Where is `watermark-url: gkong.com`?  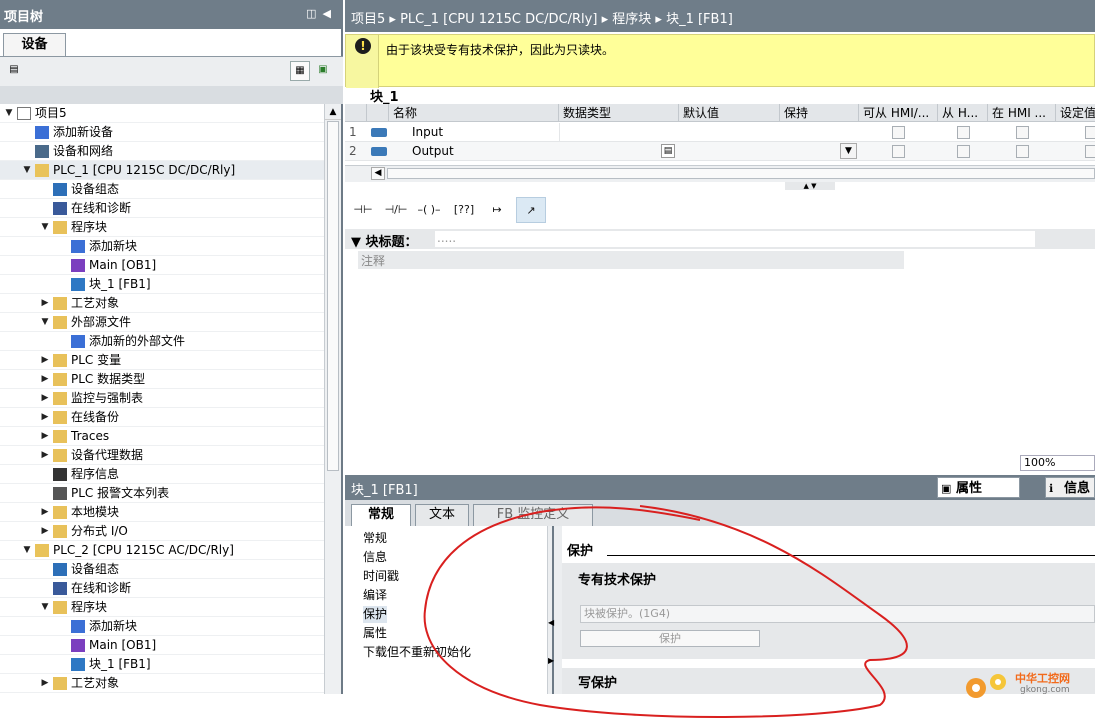
watermark-url: gkong.com is located at coordinates (1045, 690).